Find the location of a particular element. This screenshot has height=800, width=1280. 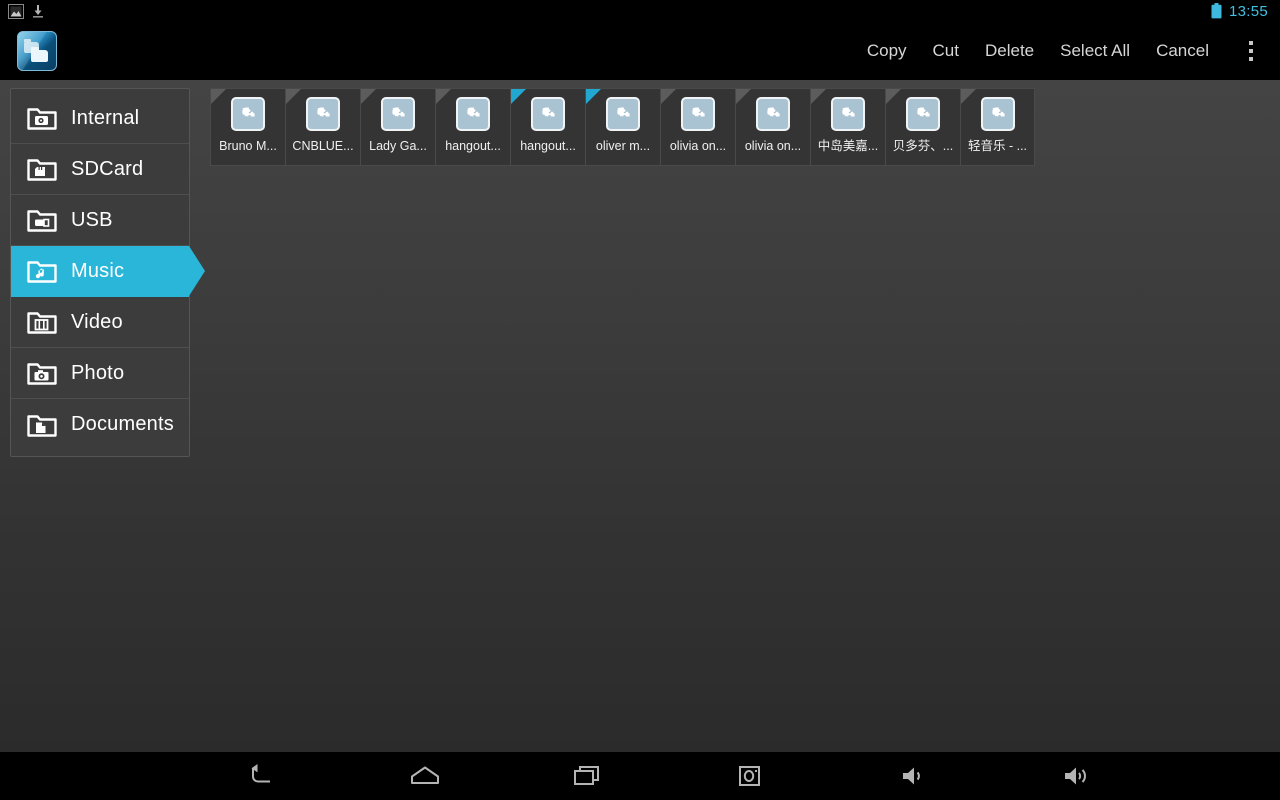

sidebar-item-label: Music is located at coordinates (98, 270).